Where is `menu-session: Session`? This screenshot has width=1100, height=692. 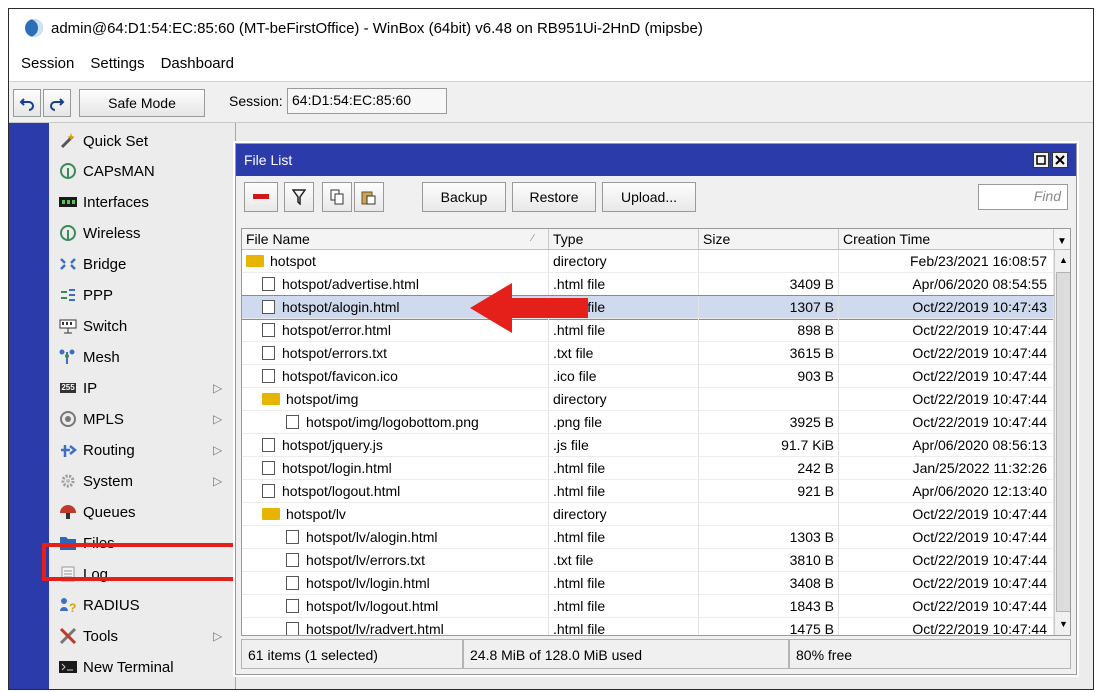
menu-session: Session is located at coordinates (45, 64).